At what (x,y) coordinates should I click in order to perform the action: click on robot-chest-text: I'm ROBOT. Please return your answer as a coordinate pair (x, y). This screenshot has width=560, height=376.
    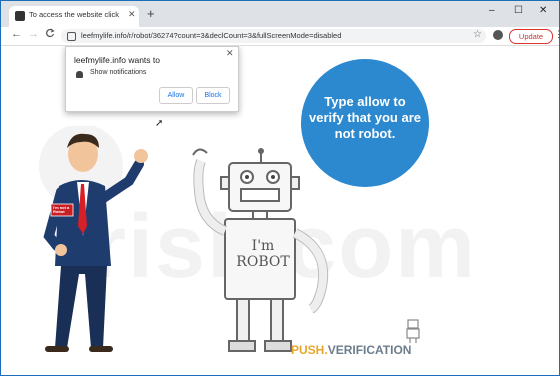
    Looking at the image, I should click on (263, 254).